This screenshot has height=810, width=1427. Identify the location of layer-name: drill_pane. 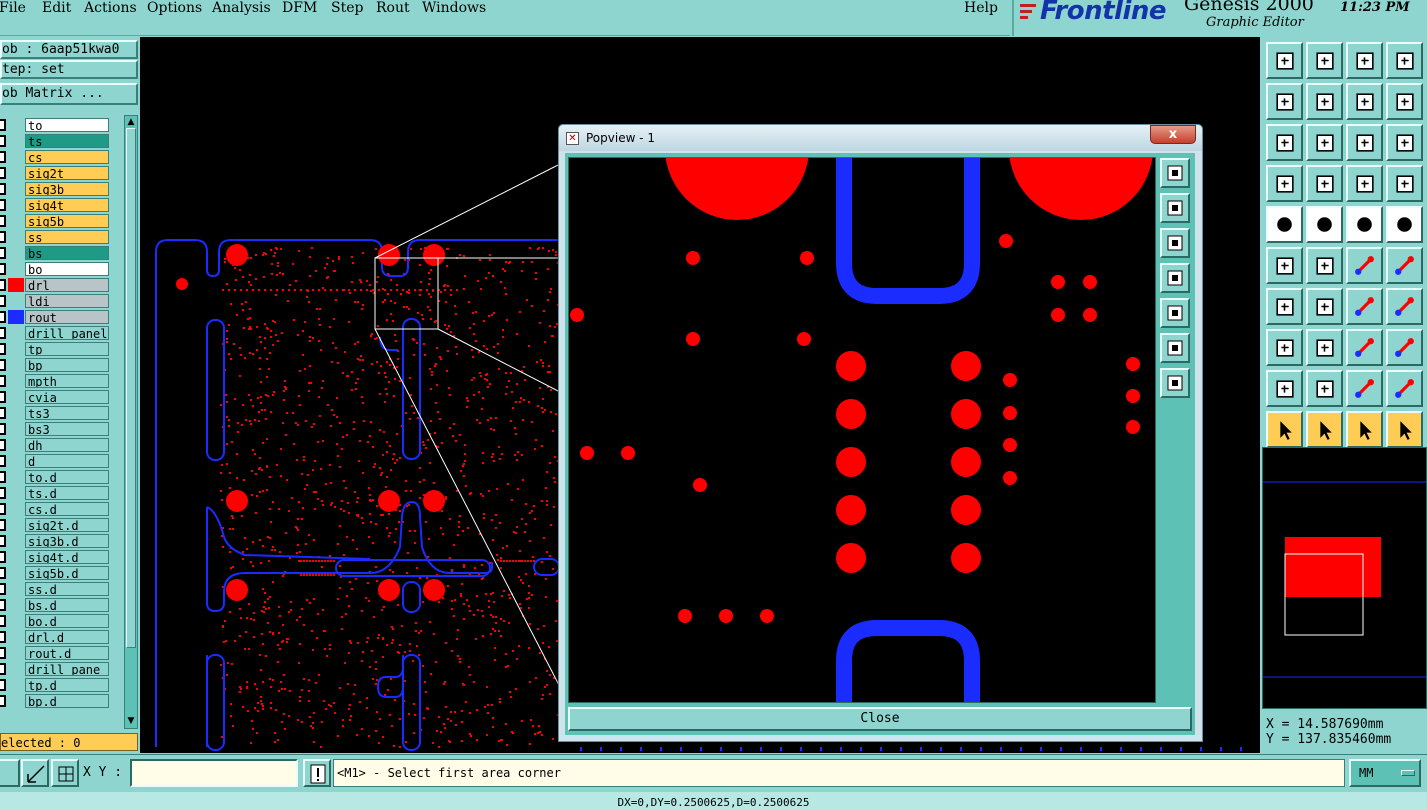
(67, 669).